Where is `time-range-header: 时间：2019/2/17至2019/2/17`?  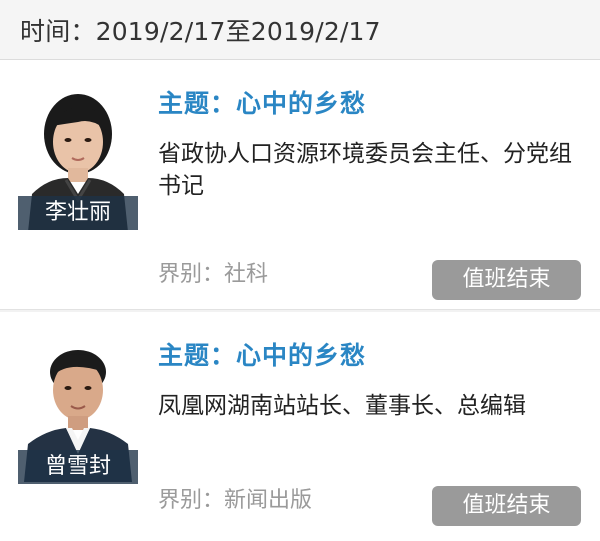
time-range-header: 时间：2019/2/17至2019/2/17 is located at coordinates (300, 30).